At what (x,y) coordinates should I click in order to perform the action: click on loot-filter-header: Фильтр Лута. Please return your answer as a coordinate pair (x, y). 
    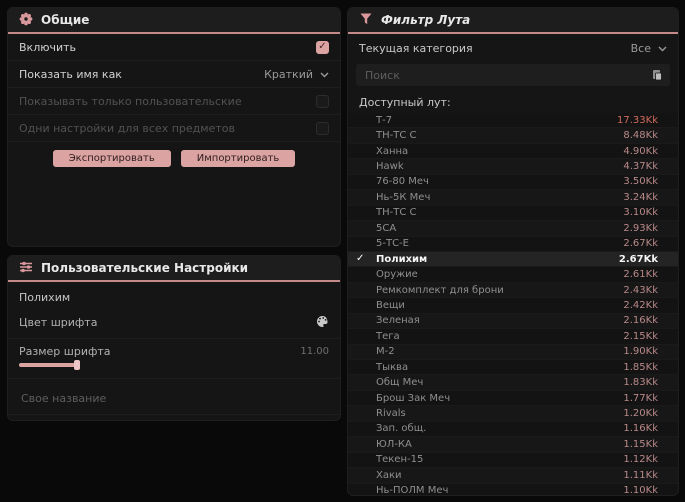
    Looking at the image, I should click on (513, 21).